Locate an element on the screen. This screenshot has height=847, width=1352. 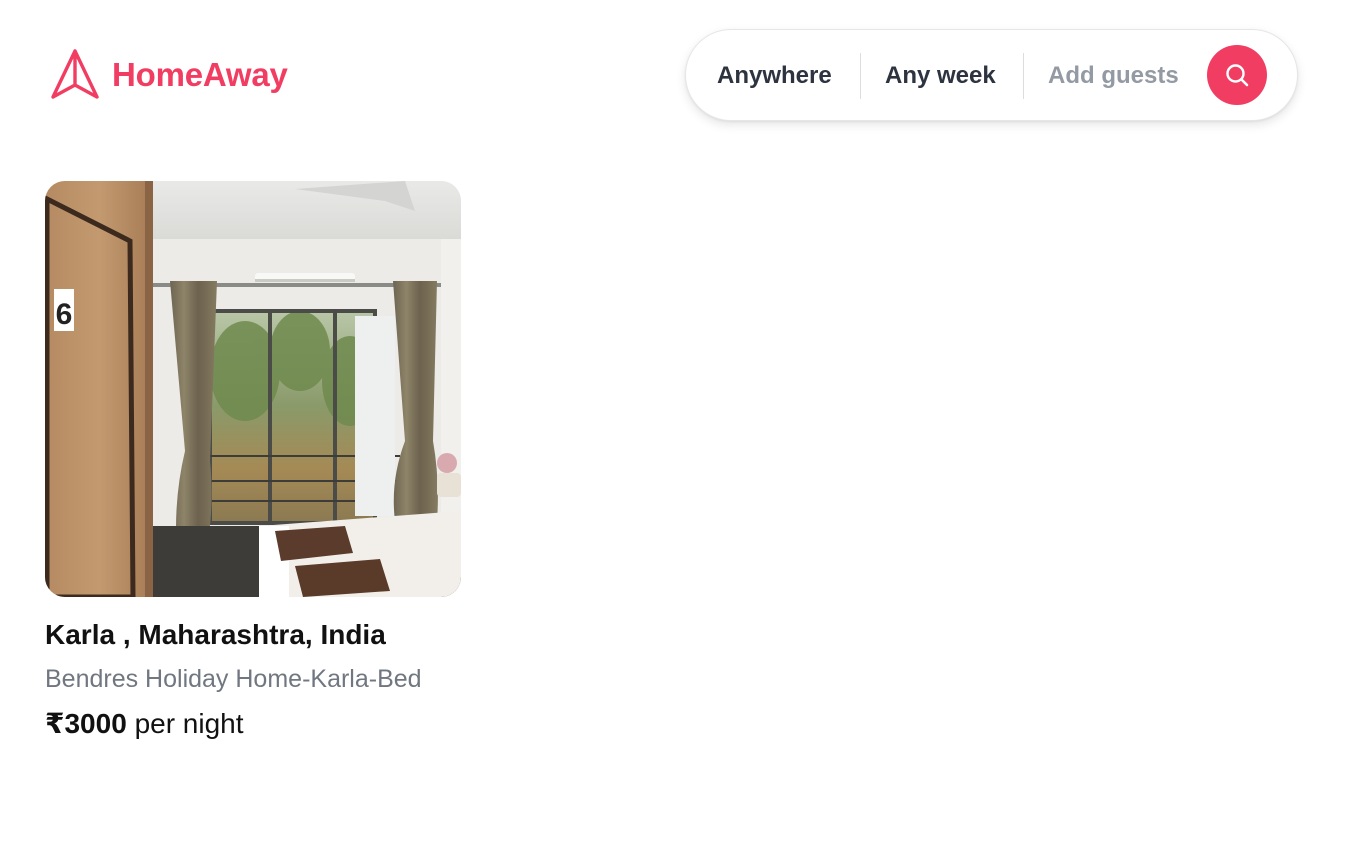
price-unit: per night is located at coordinates (189, 723).